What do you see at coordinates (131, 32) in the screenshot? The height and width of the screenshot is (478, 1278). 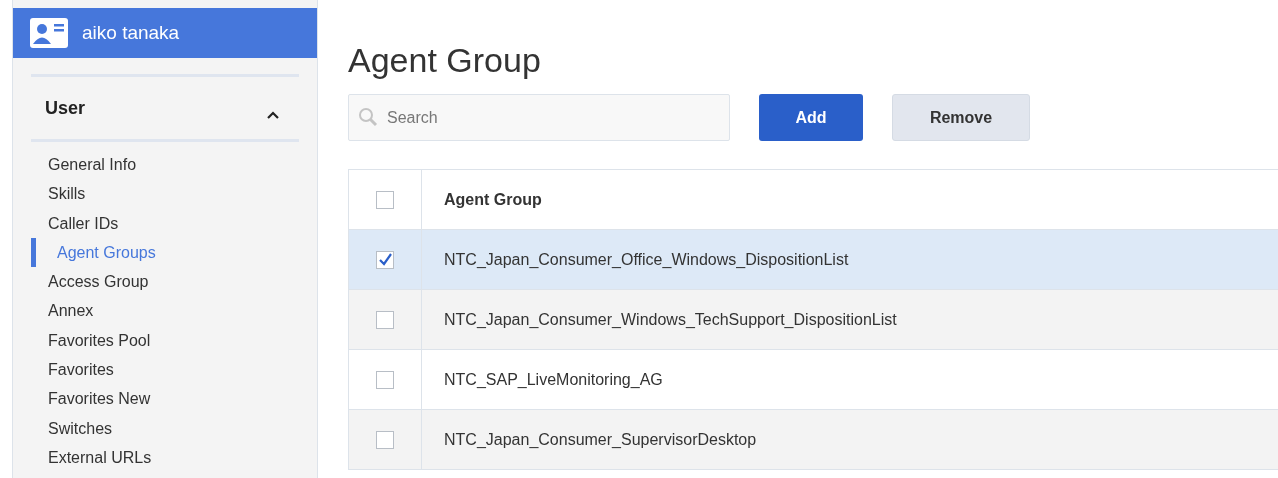 I see `user-name: aiko tanaka` at bounding box center [131, 32].